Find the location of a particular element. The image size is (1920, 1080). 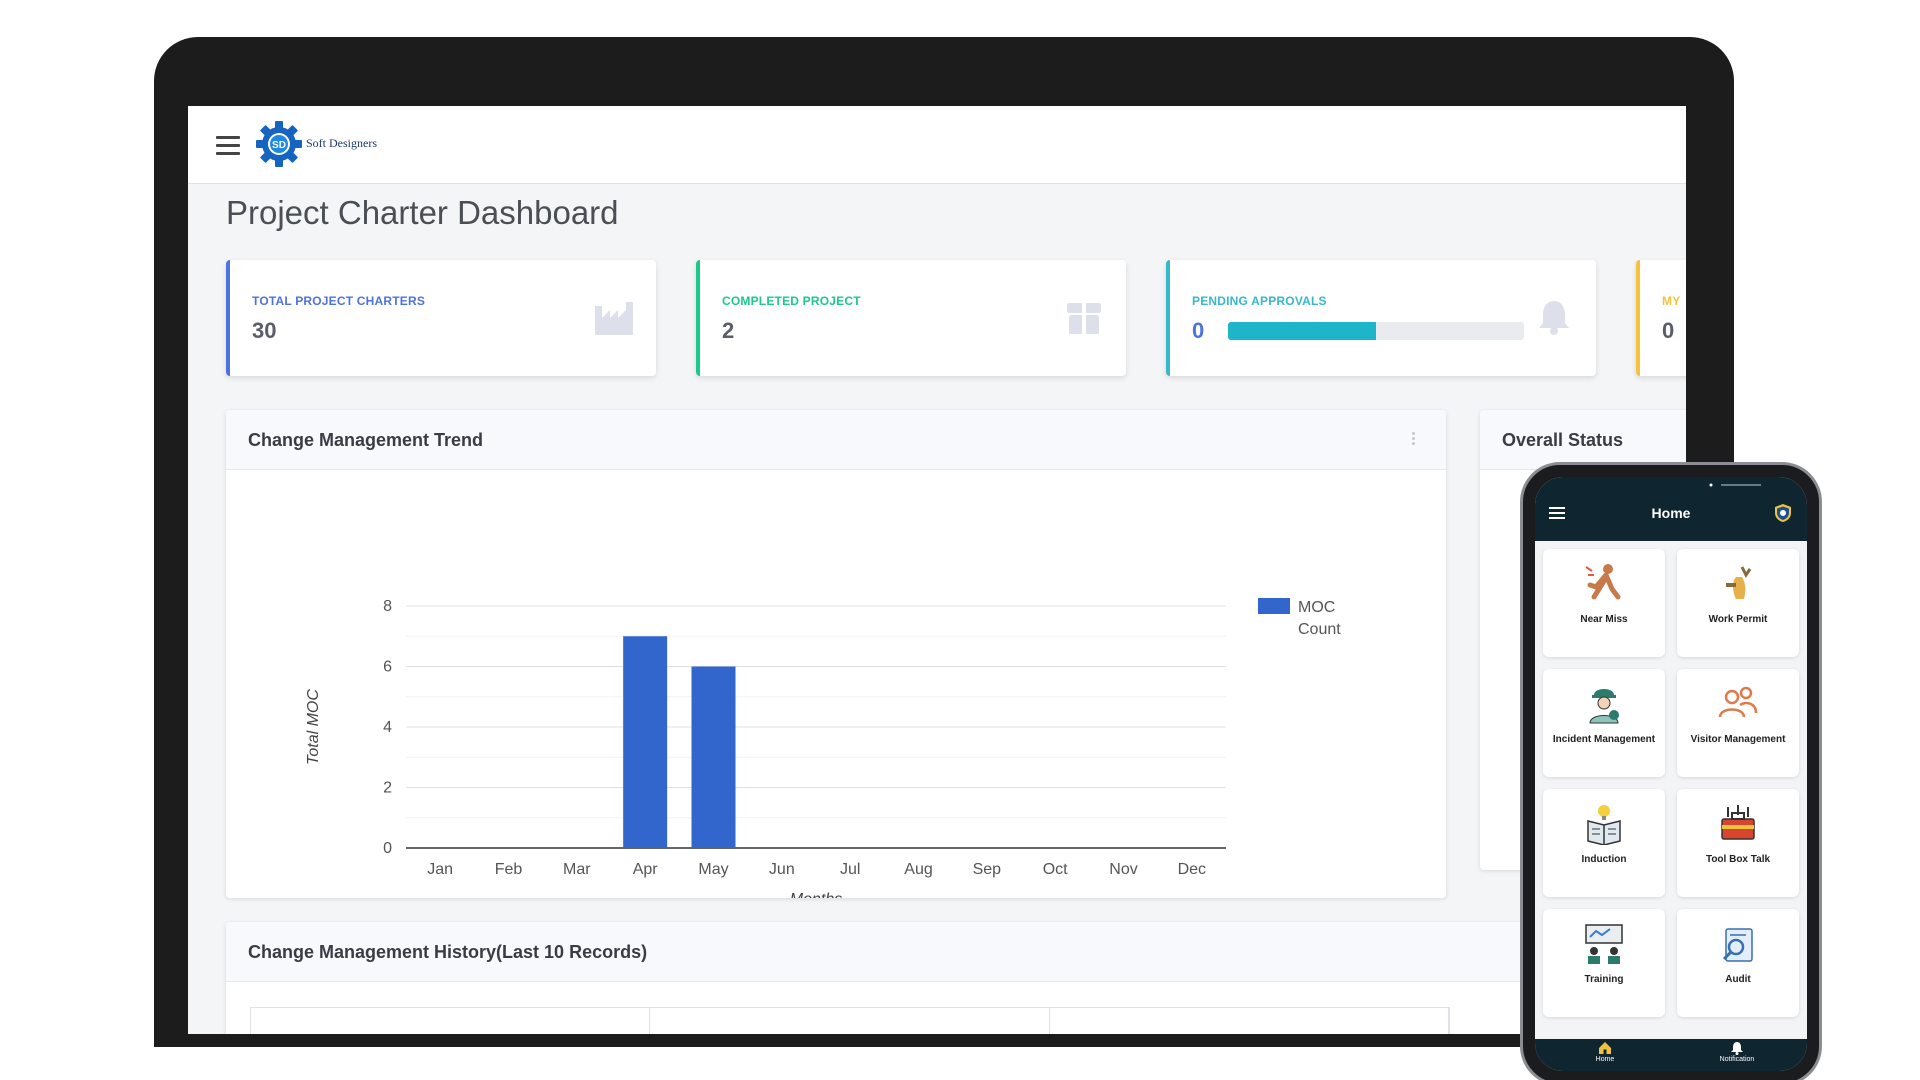

page-title: Project Charter Dashboard is located at coordinates (422, 212).